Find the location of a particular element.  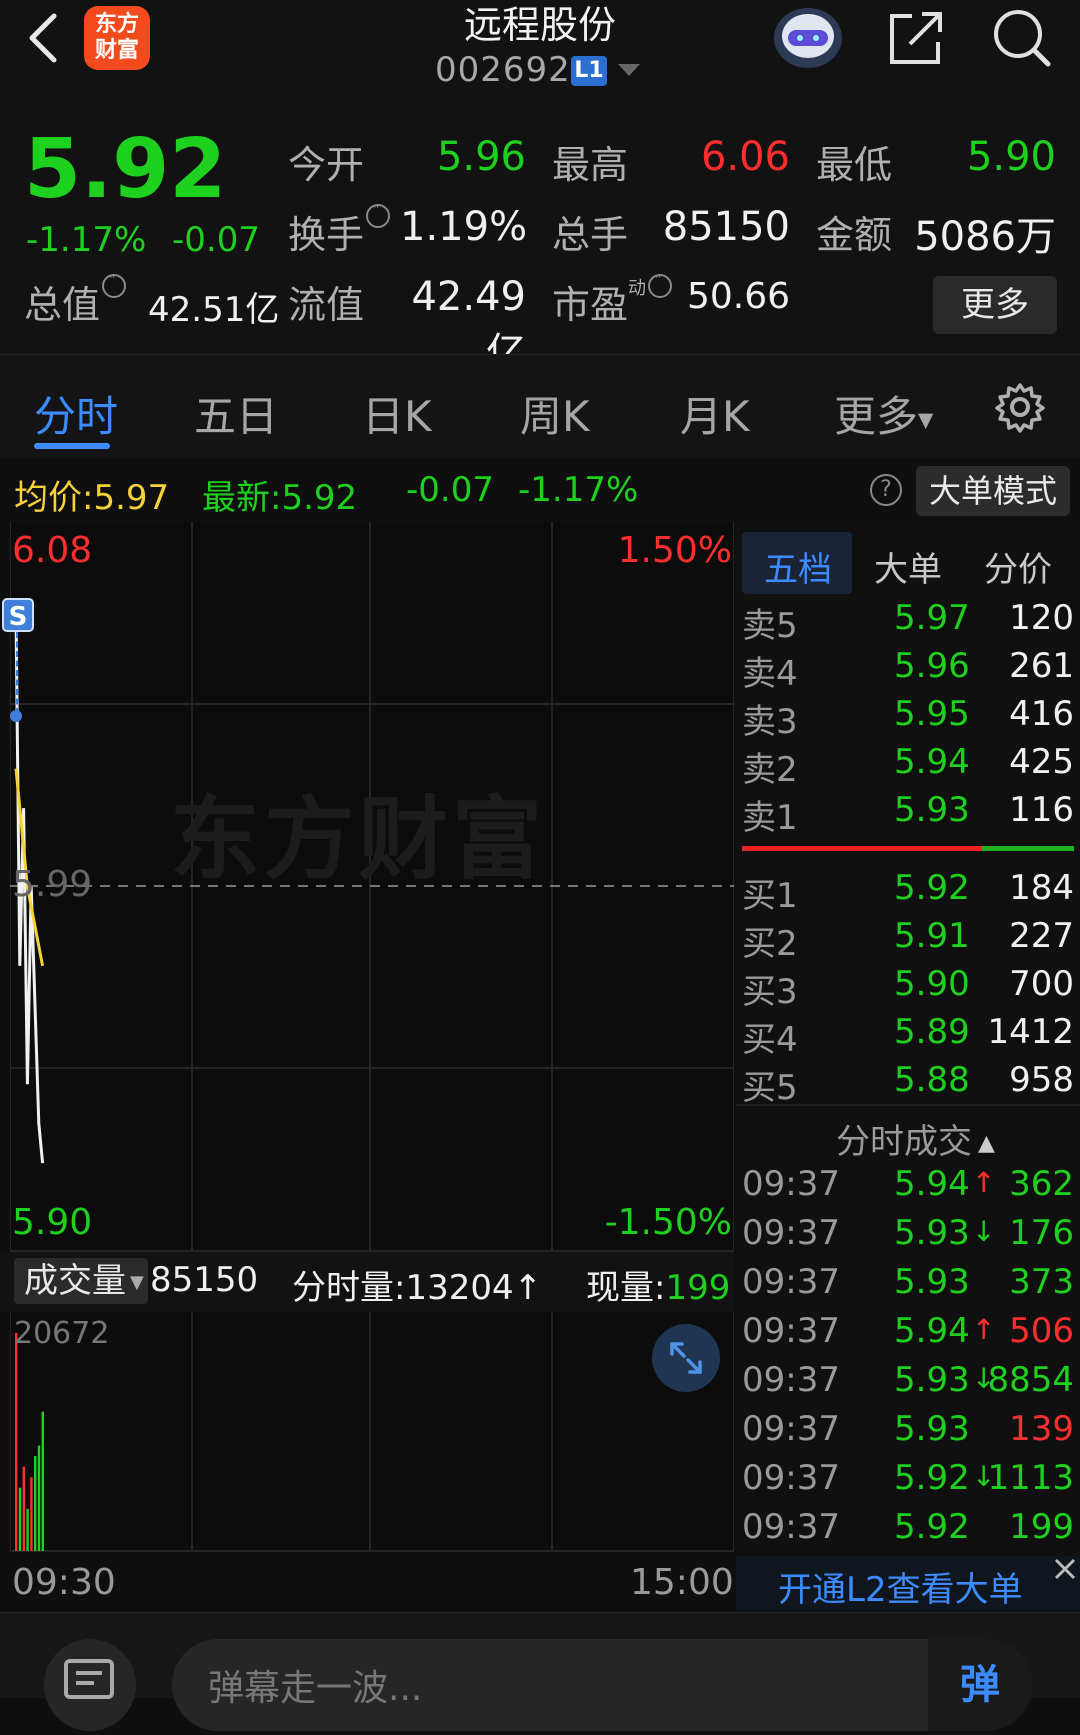

ticks-title: 分时成交 ▲ is located at coordinates (915, 1138).